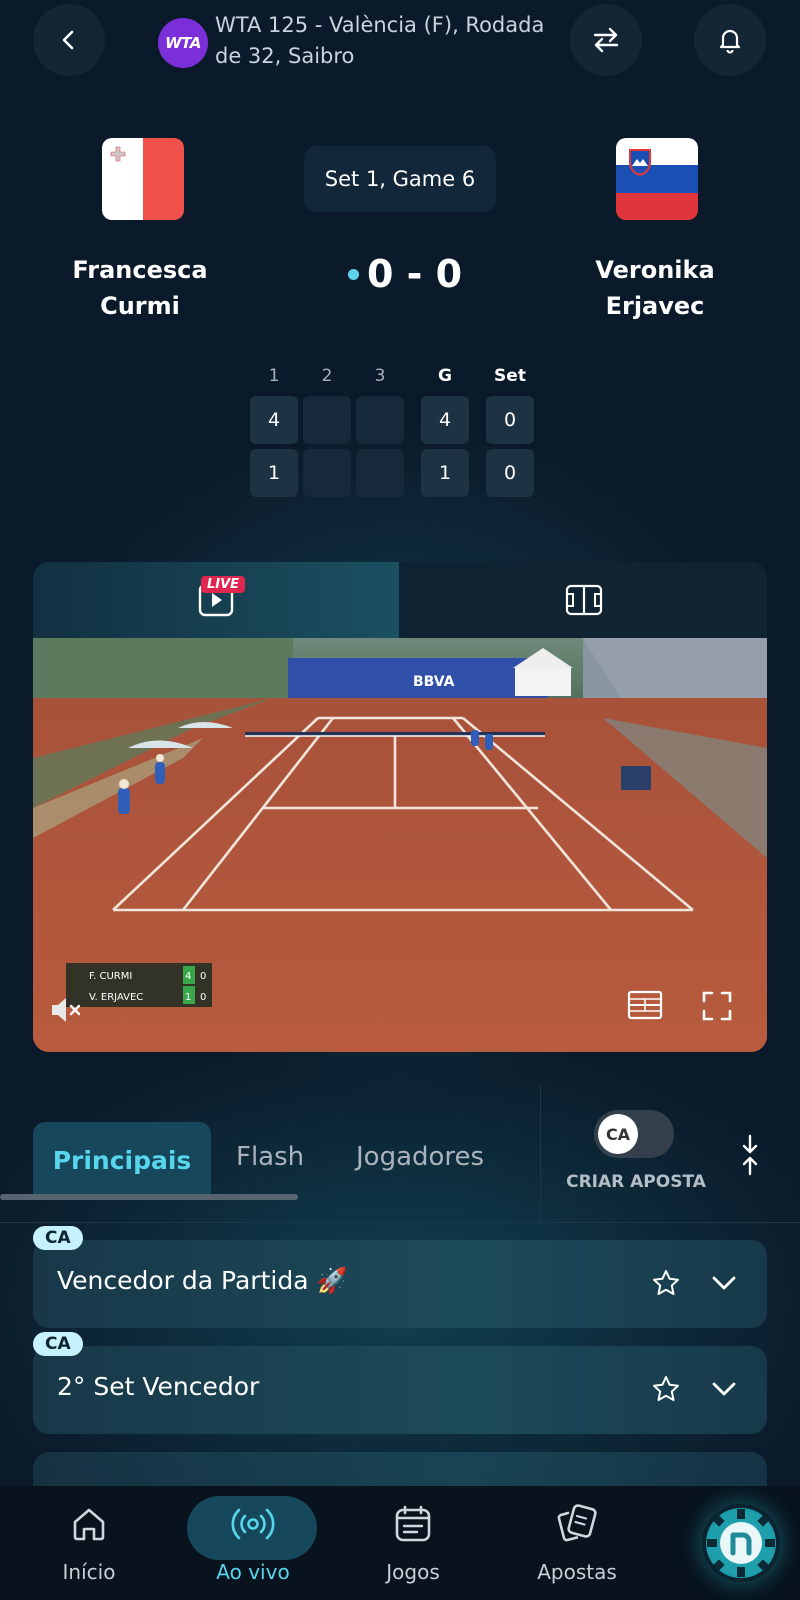 This screenshot has height=1600, width=800. I want to click on tab-field-view, so click(584, 600).